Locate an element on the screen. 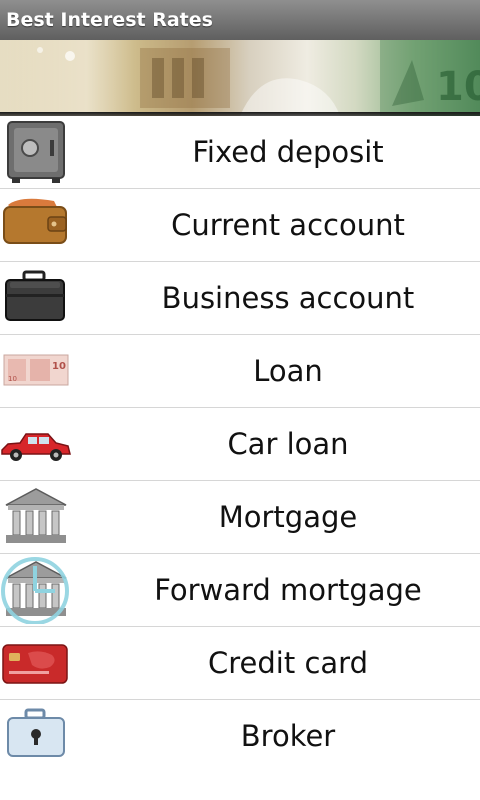 The width and height of the screenshot is (480, 800). menu-item-label: Fixed deposit is located at coordinates (288, 152).